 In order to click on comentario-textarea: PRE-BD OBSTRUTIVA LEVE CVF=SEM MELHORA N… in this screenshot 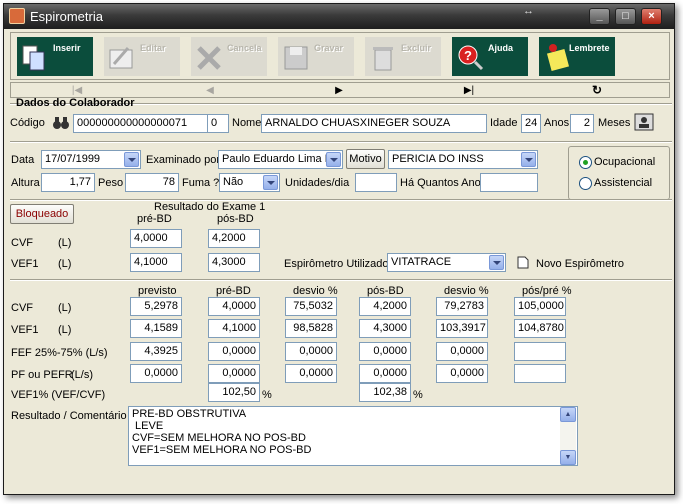, I will do `click(353, 436)`.